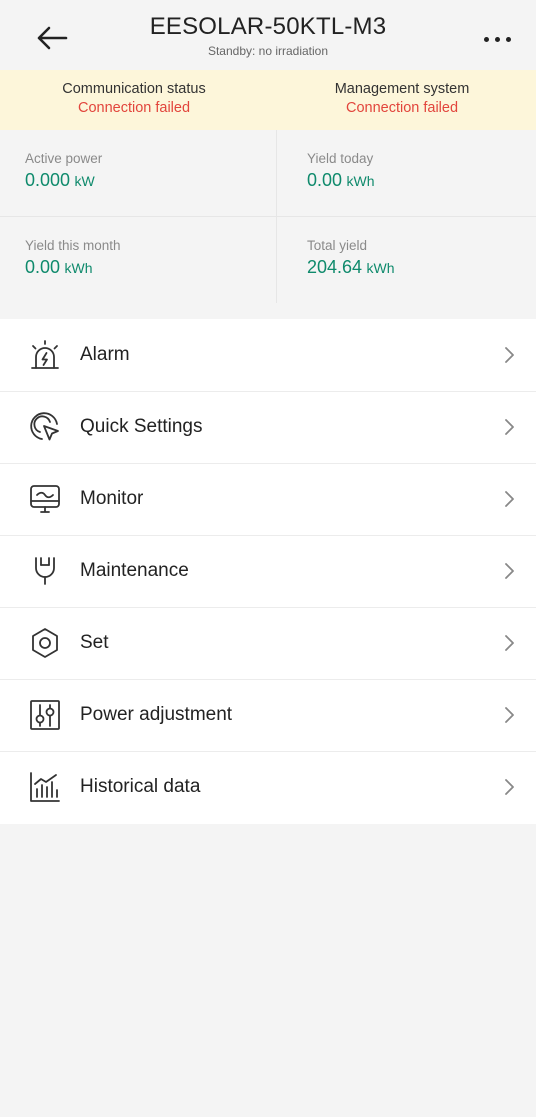 Image resolution: width=536 pixels, height=1117 pixels. I want to click on alarm-icon, so click(45, 355).